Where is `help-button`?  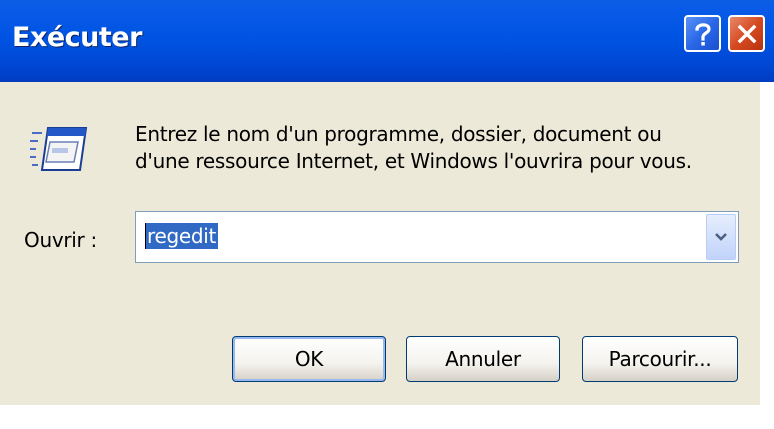
help-button is located at coordinates (702, 33).